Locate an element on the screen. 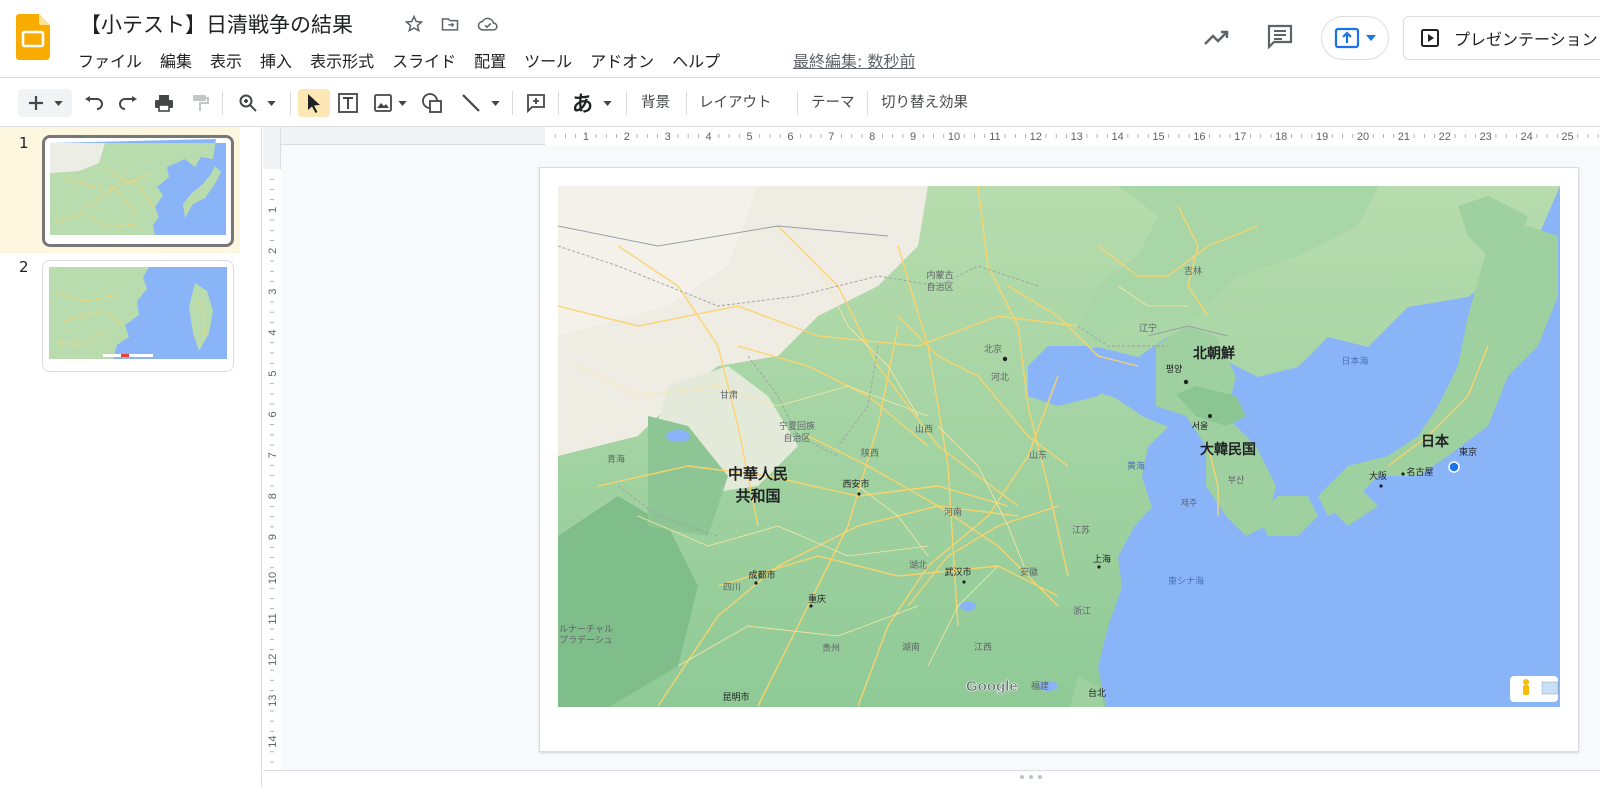  present-icon is located at coordinates (1430, 38).